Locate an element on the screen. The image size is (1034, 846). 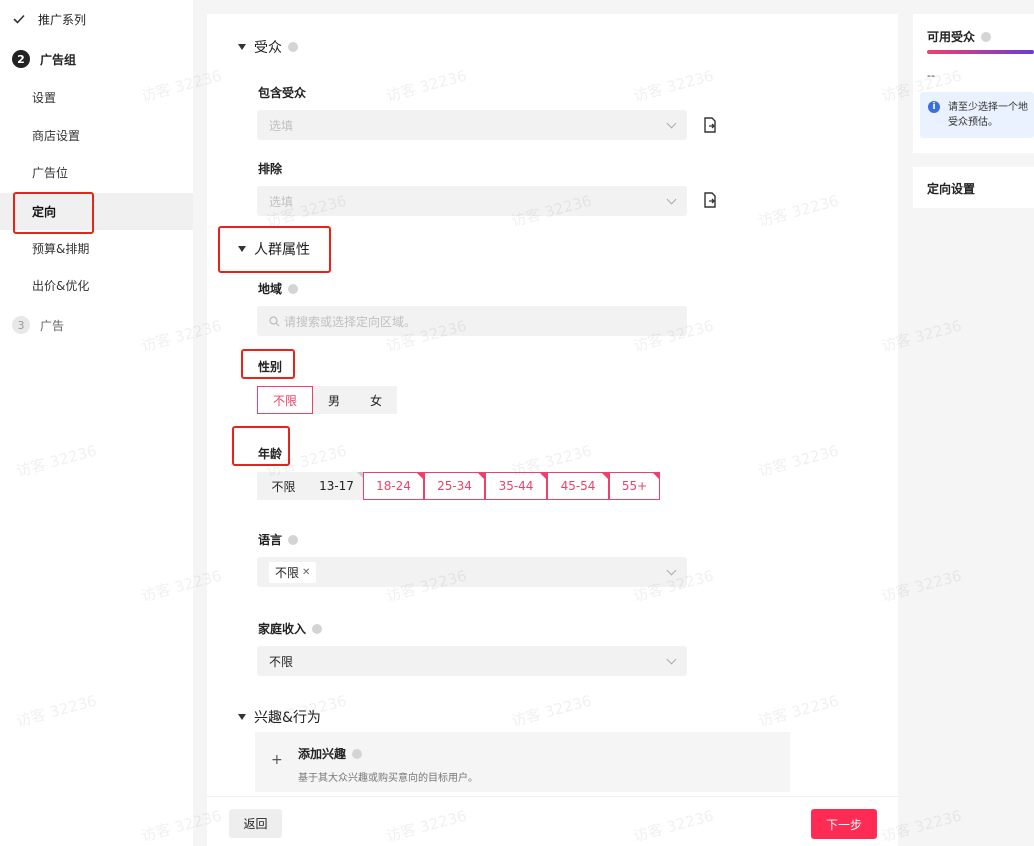
section-audience-header: 受众 is located at coordinates (268, 47).